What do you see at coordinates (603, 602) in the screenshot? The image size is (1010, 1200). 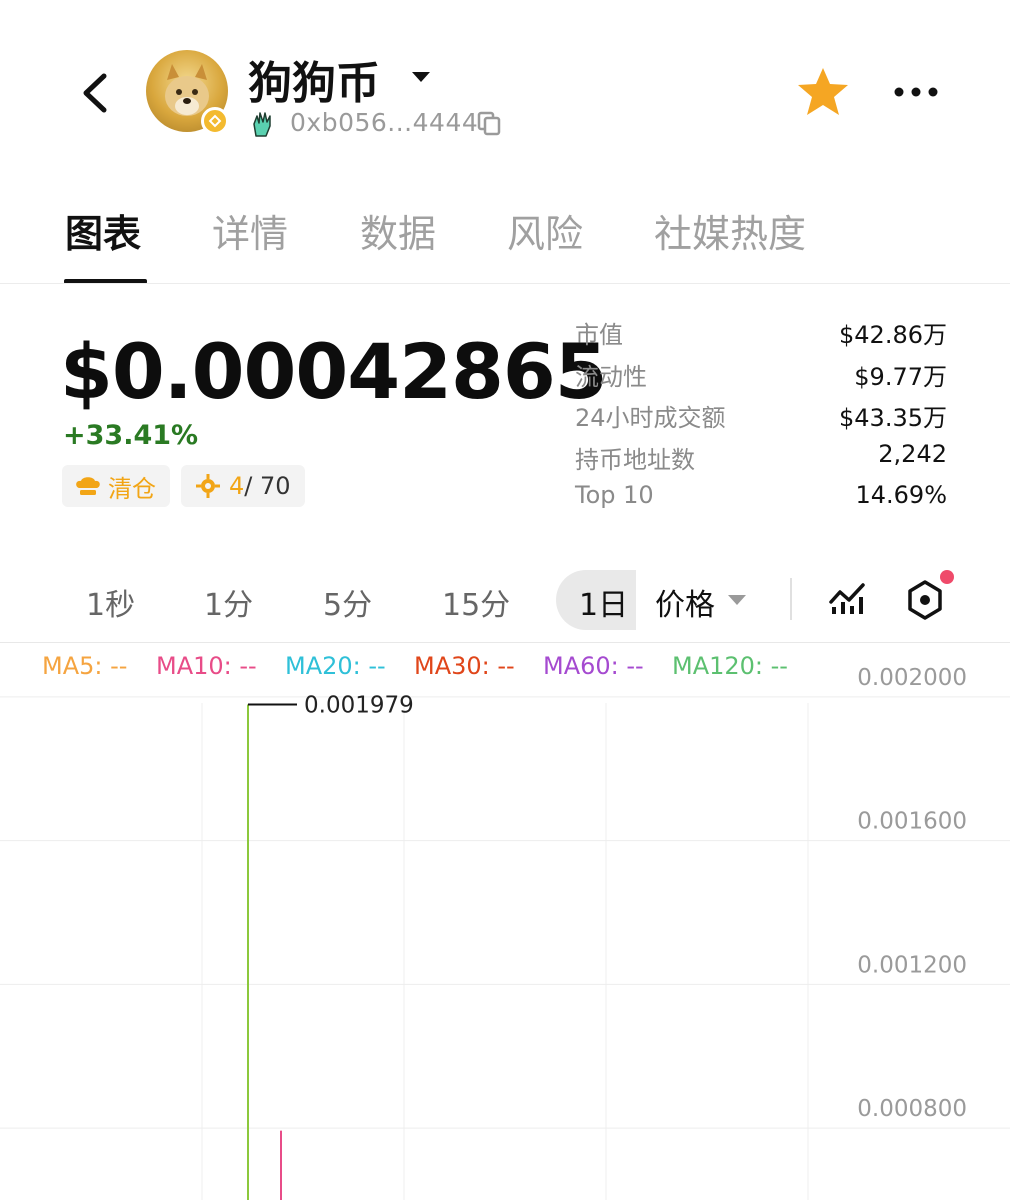 I see `timeframe-1d: 1日` at bounding box center [603, 602].